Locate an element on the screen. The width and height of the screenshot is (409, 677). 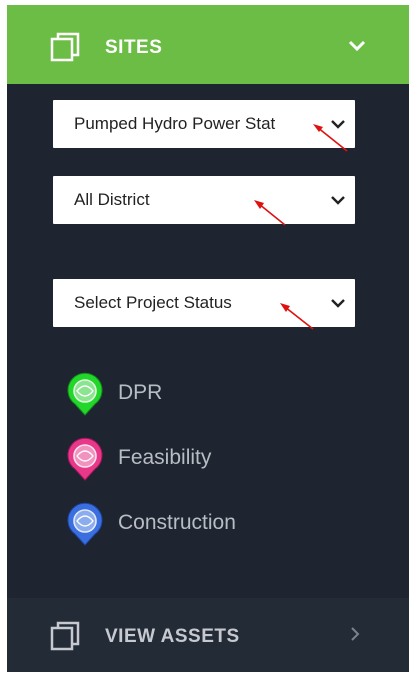
legend-label: Construction is located at coordinates (177, 522).